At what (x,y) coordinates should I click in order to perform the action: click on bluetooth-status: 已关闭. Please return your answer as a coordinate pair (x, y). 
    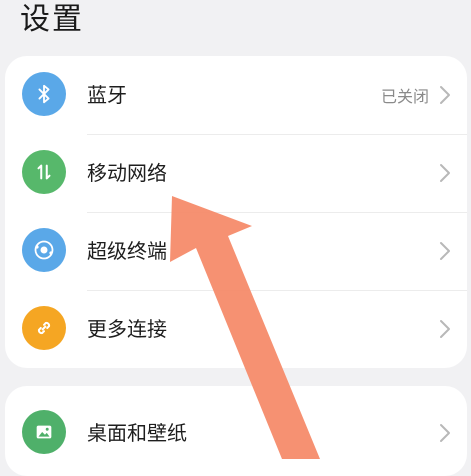
    Looking at the image, I should click on (404, 96).